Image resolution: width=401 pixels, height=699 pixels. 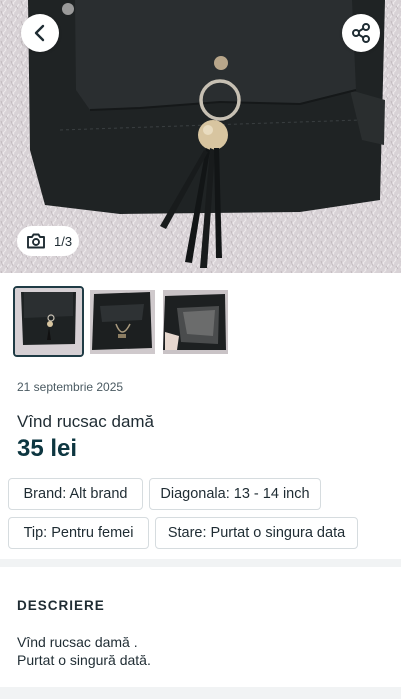 What do you see at coordinates (63, 241) in the screenshot?
I see `photo-counter-text: 1/3` at bounding box center [63, 241].